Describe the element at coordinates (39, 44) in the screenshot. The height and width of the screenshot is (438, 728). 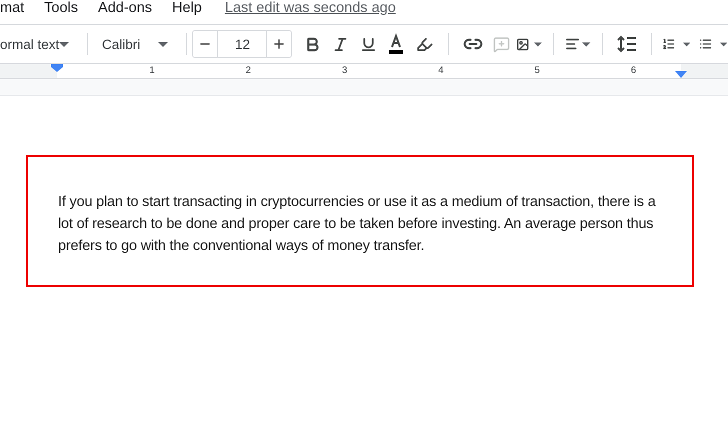
I see `style-dropdown: ormal text` at that location.